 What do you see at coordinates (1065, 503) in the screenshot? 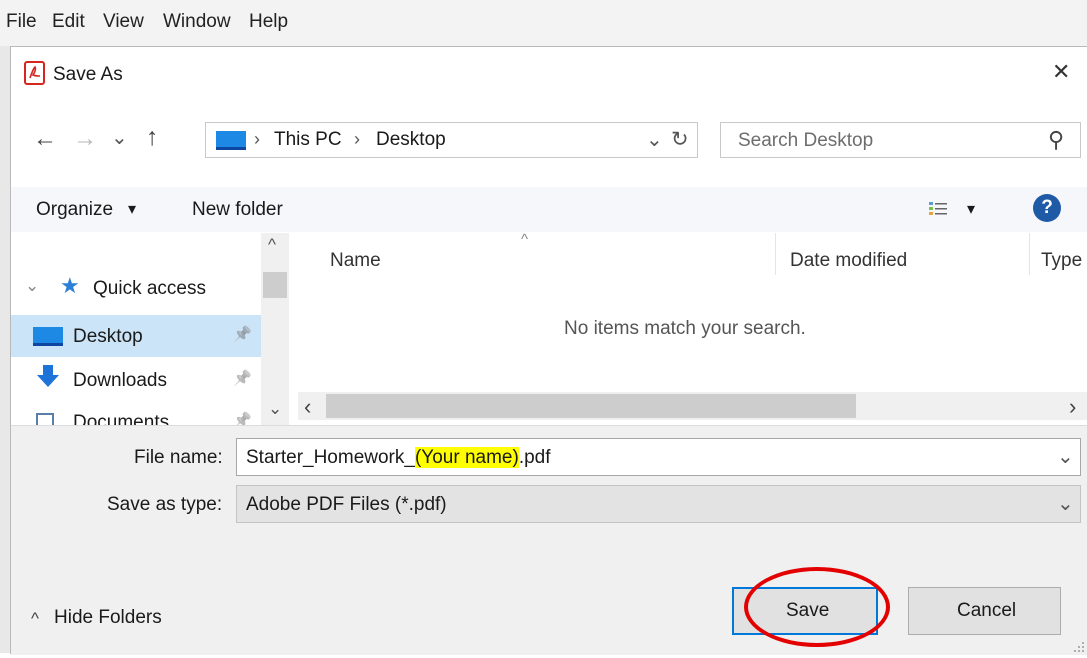
I see `save-as-type-dropdown-chevron-icon: ⌄` at bounding box center [1065, 503].